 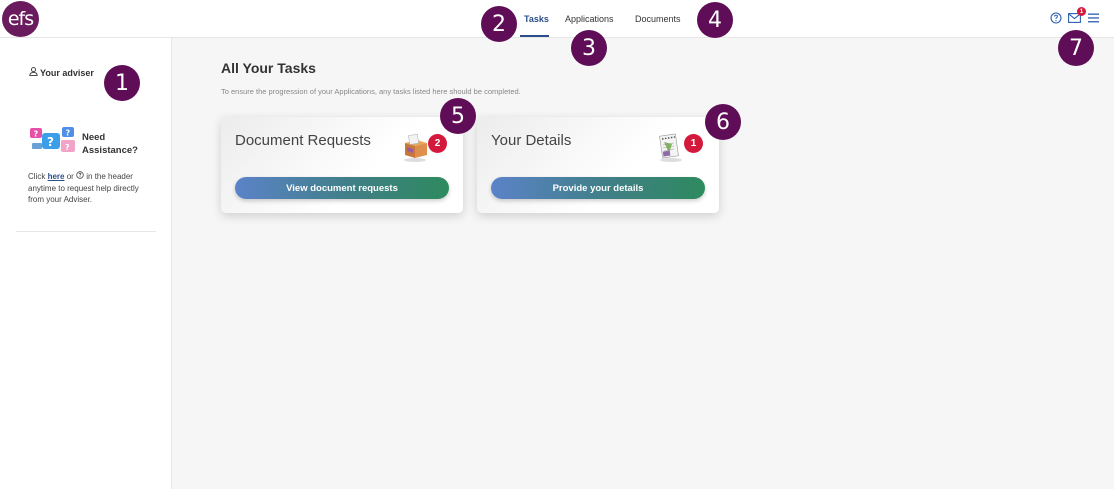 What do you see at coordinates (723, 122) in the screenshot?
I see `annotation-marker-6: 6` at bounding box center [723, 122].